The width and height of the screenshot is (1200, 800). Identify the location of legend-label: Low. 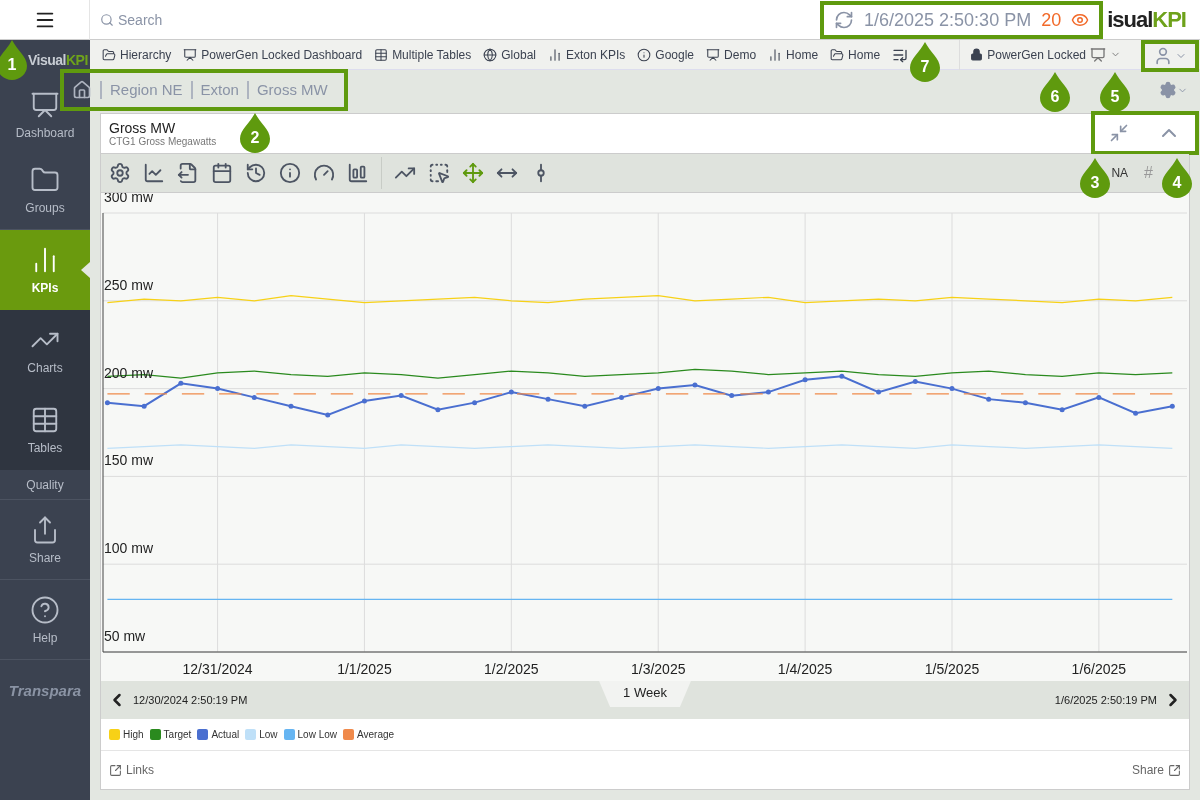
(268, 734).